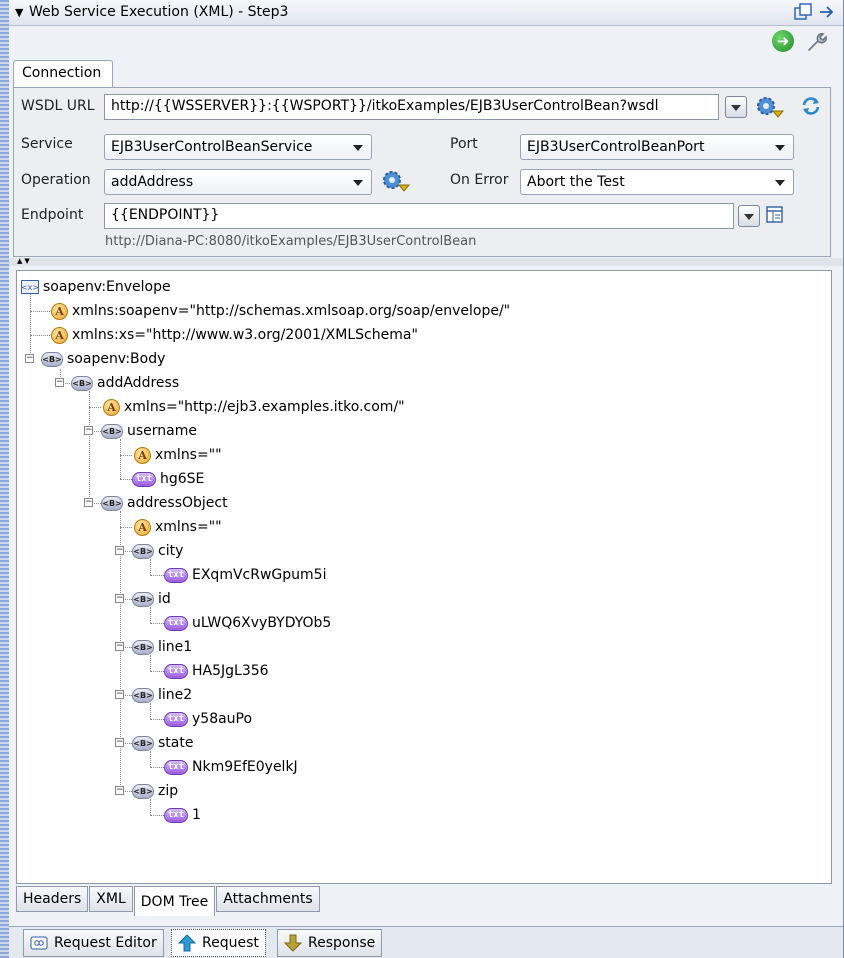 This screenshot has height=958, width=844. What do you see at coordinates (152, 182) in the screenshot?
I see `operation-select-value: addAddress` at bounding box center [152, 182].